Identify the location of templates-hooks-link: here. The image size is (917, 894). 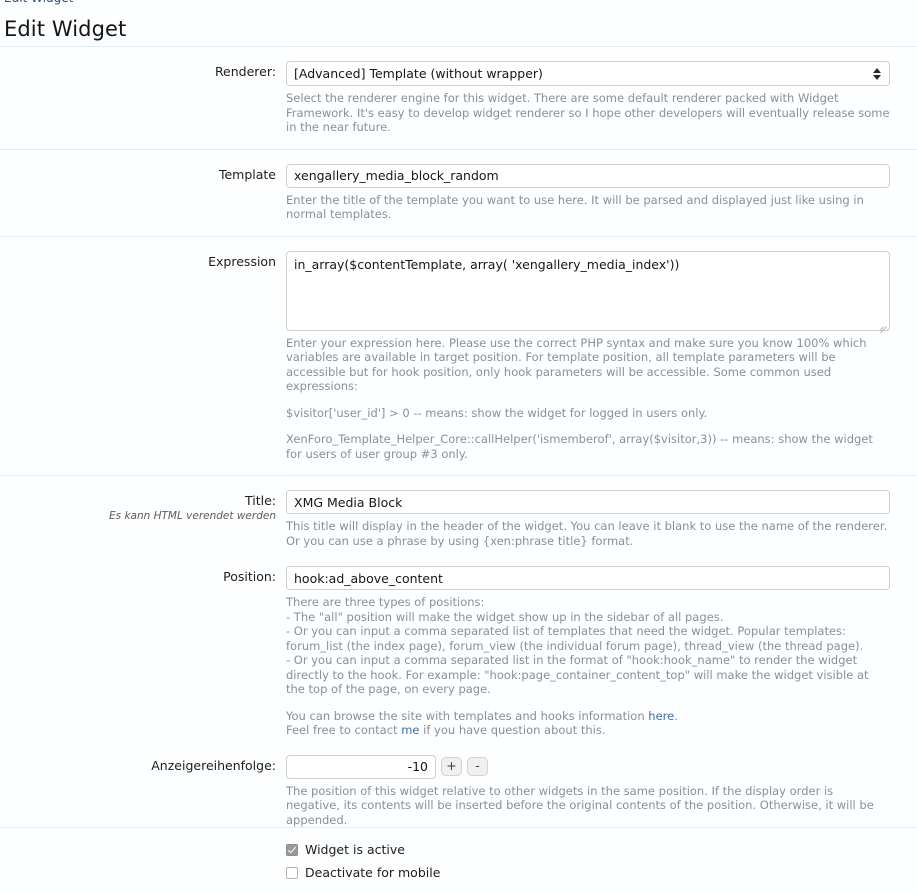
(661, 716).